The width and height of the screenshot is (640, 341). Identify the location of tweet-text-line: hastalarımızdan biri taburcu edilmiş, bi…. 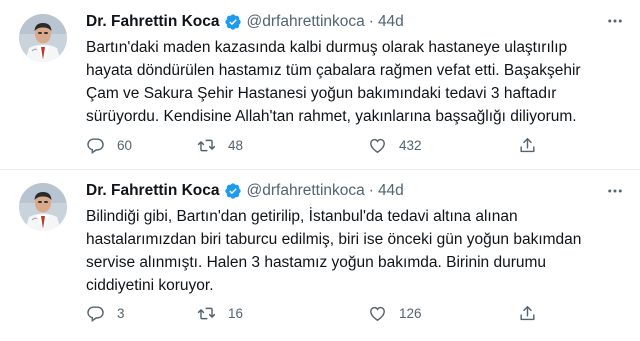
(334, 239).